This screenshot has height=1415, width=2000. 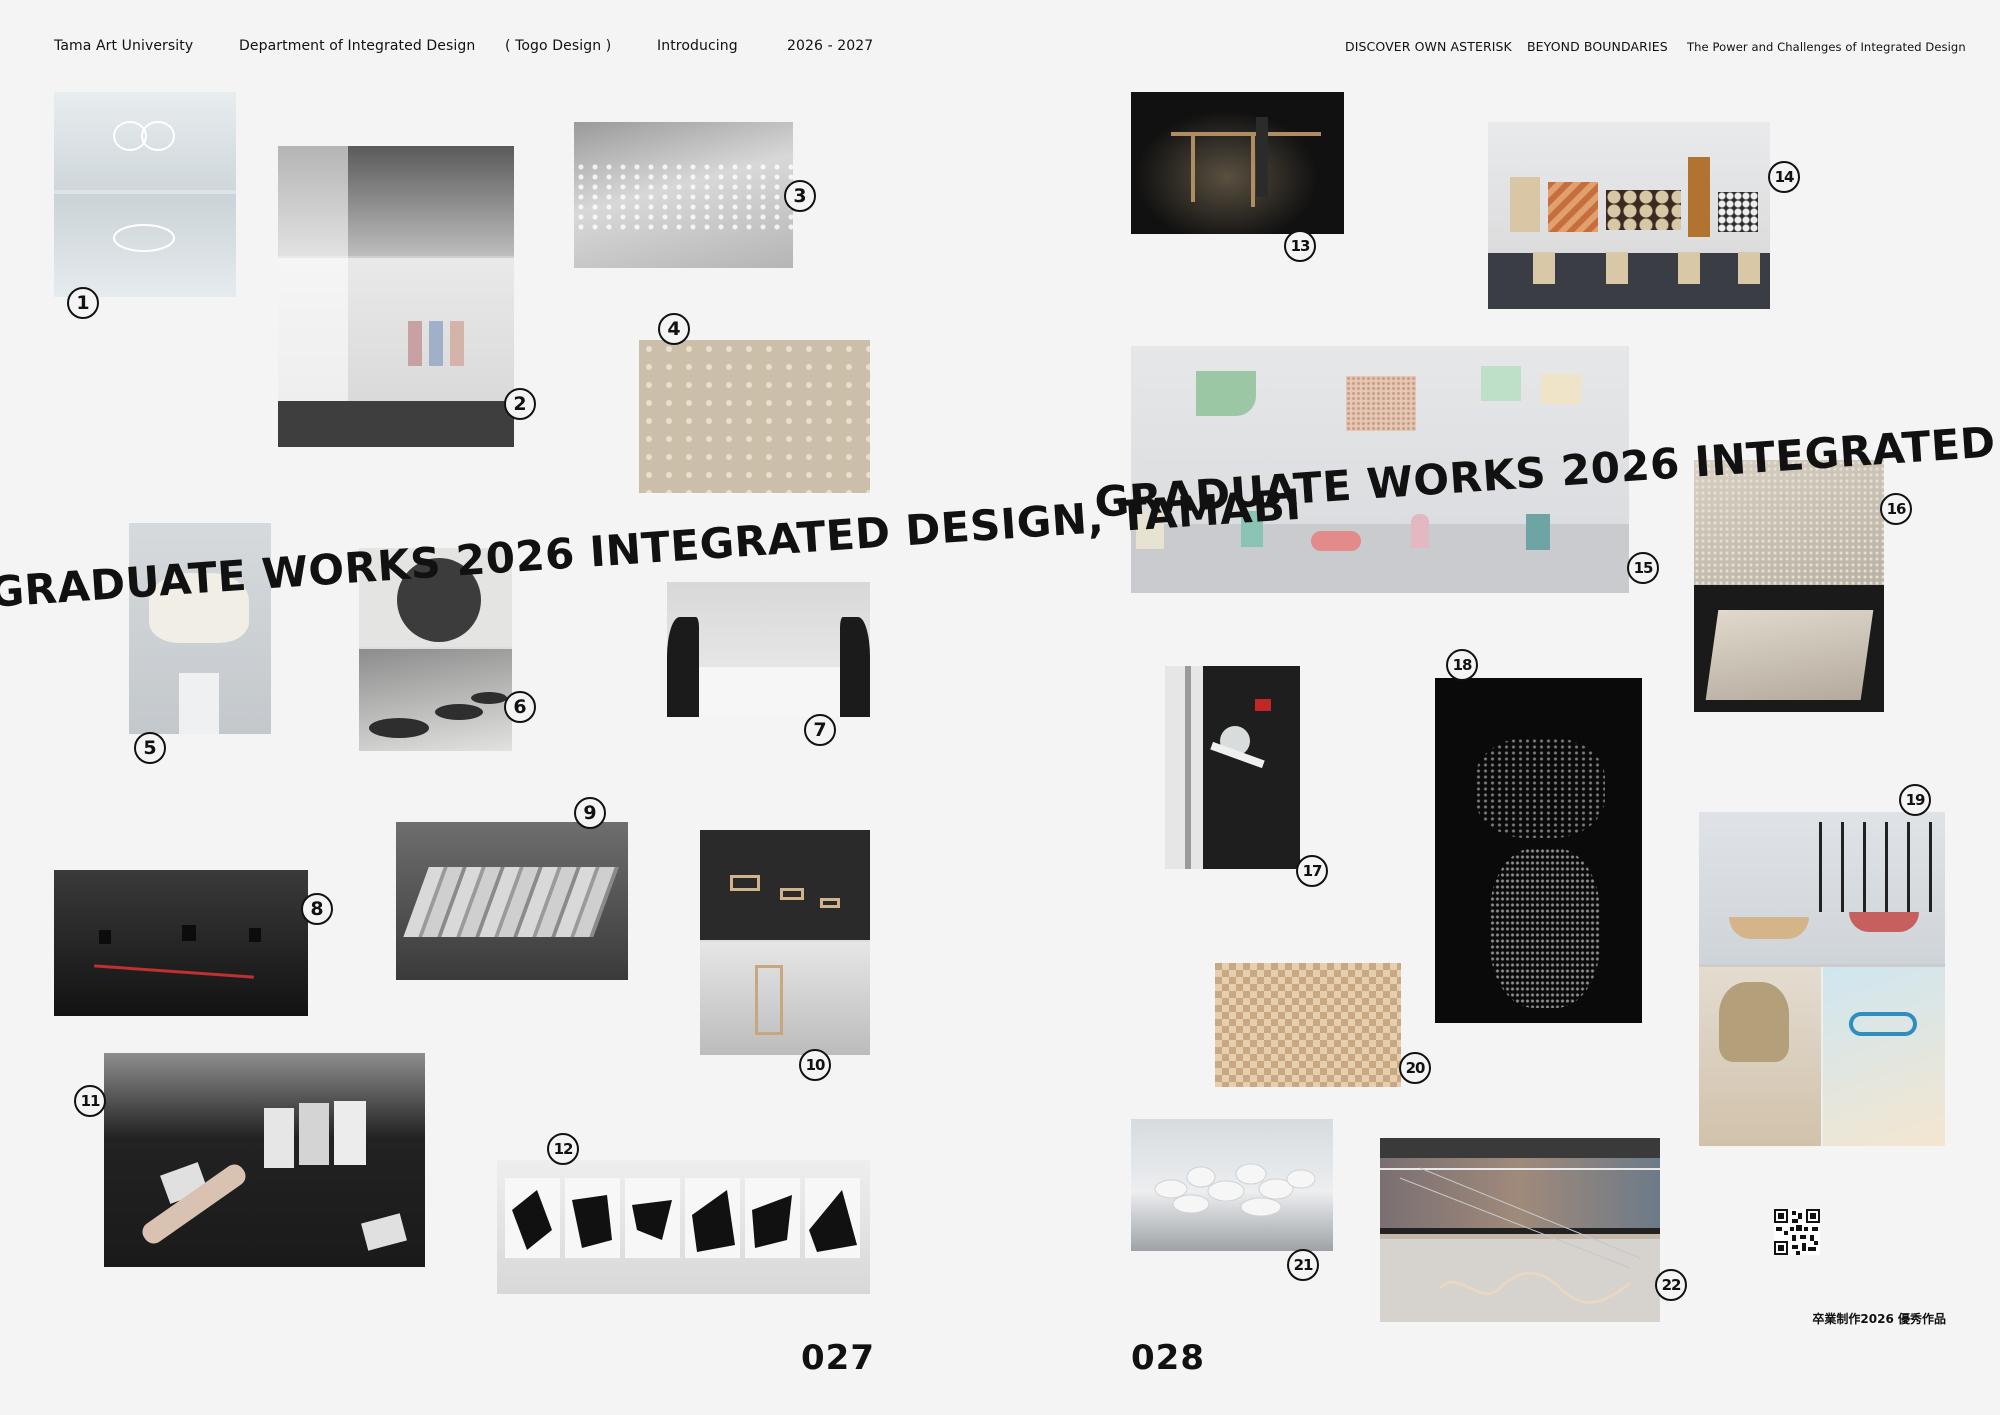 I want to click on number-badge-11: 11, so click(x=90, y=1101).